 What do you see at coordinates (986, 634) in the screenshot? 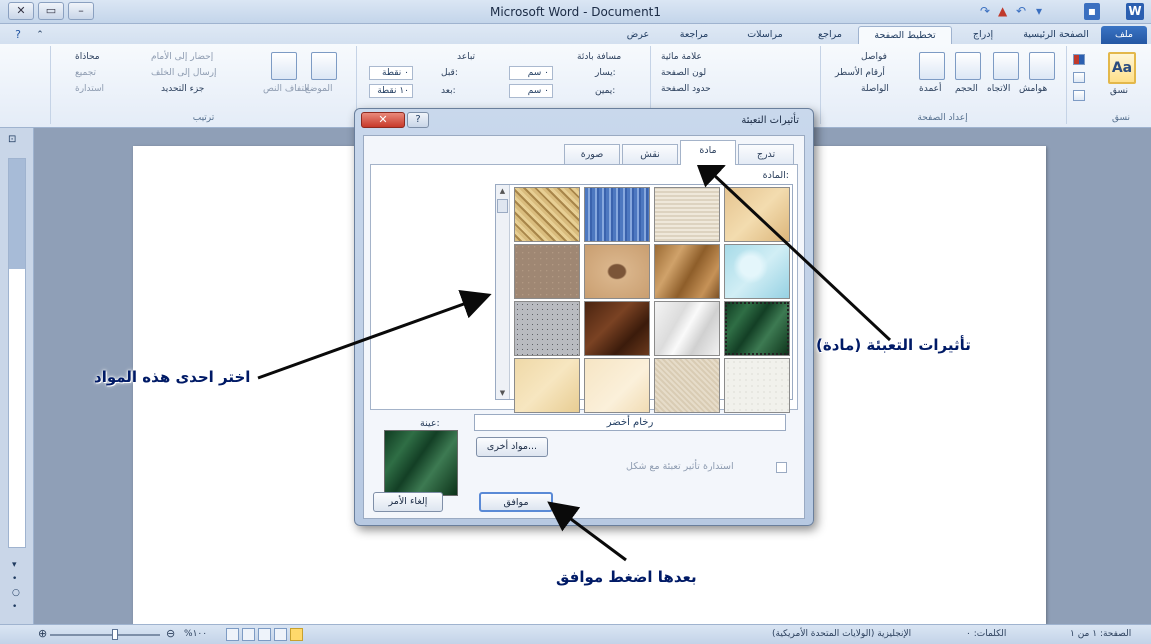
I see `word-count-status: الكلمات: ٠` at bounding box center [986, 634].